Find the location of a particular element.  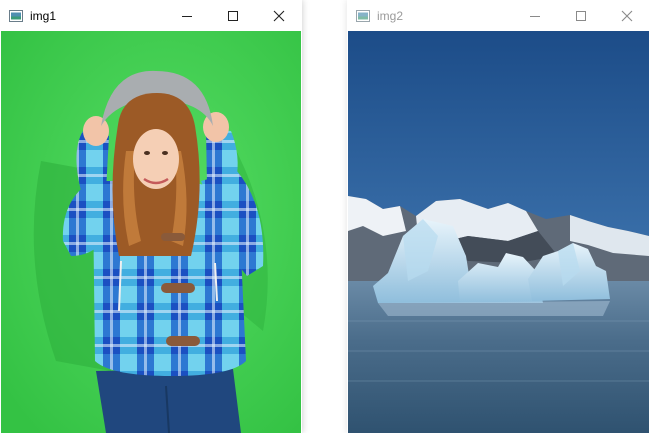

window-title: img2 is located at coordinates (390, 15).